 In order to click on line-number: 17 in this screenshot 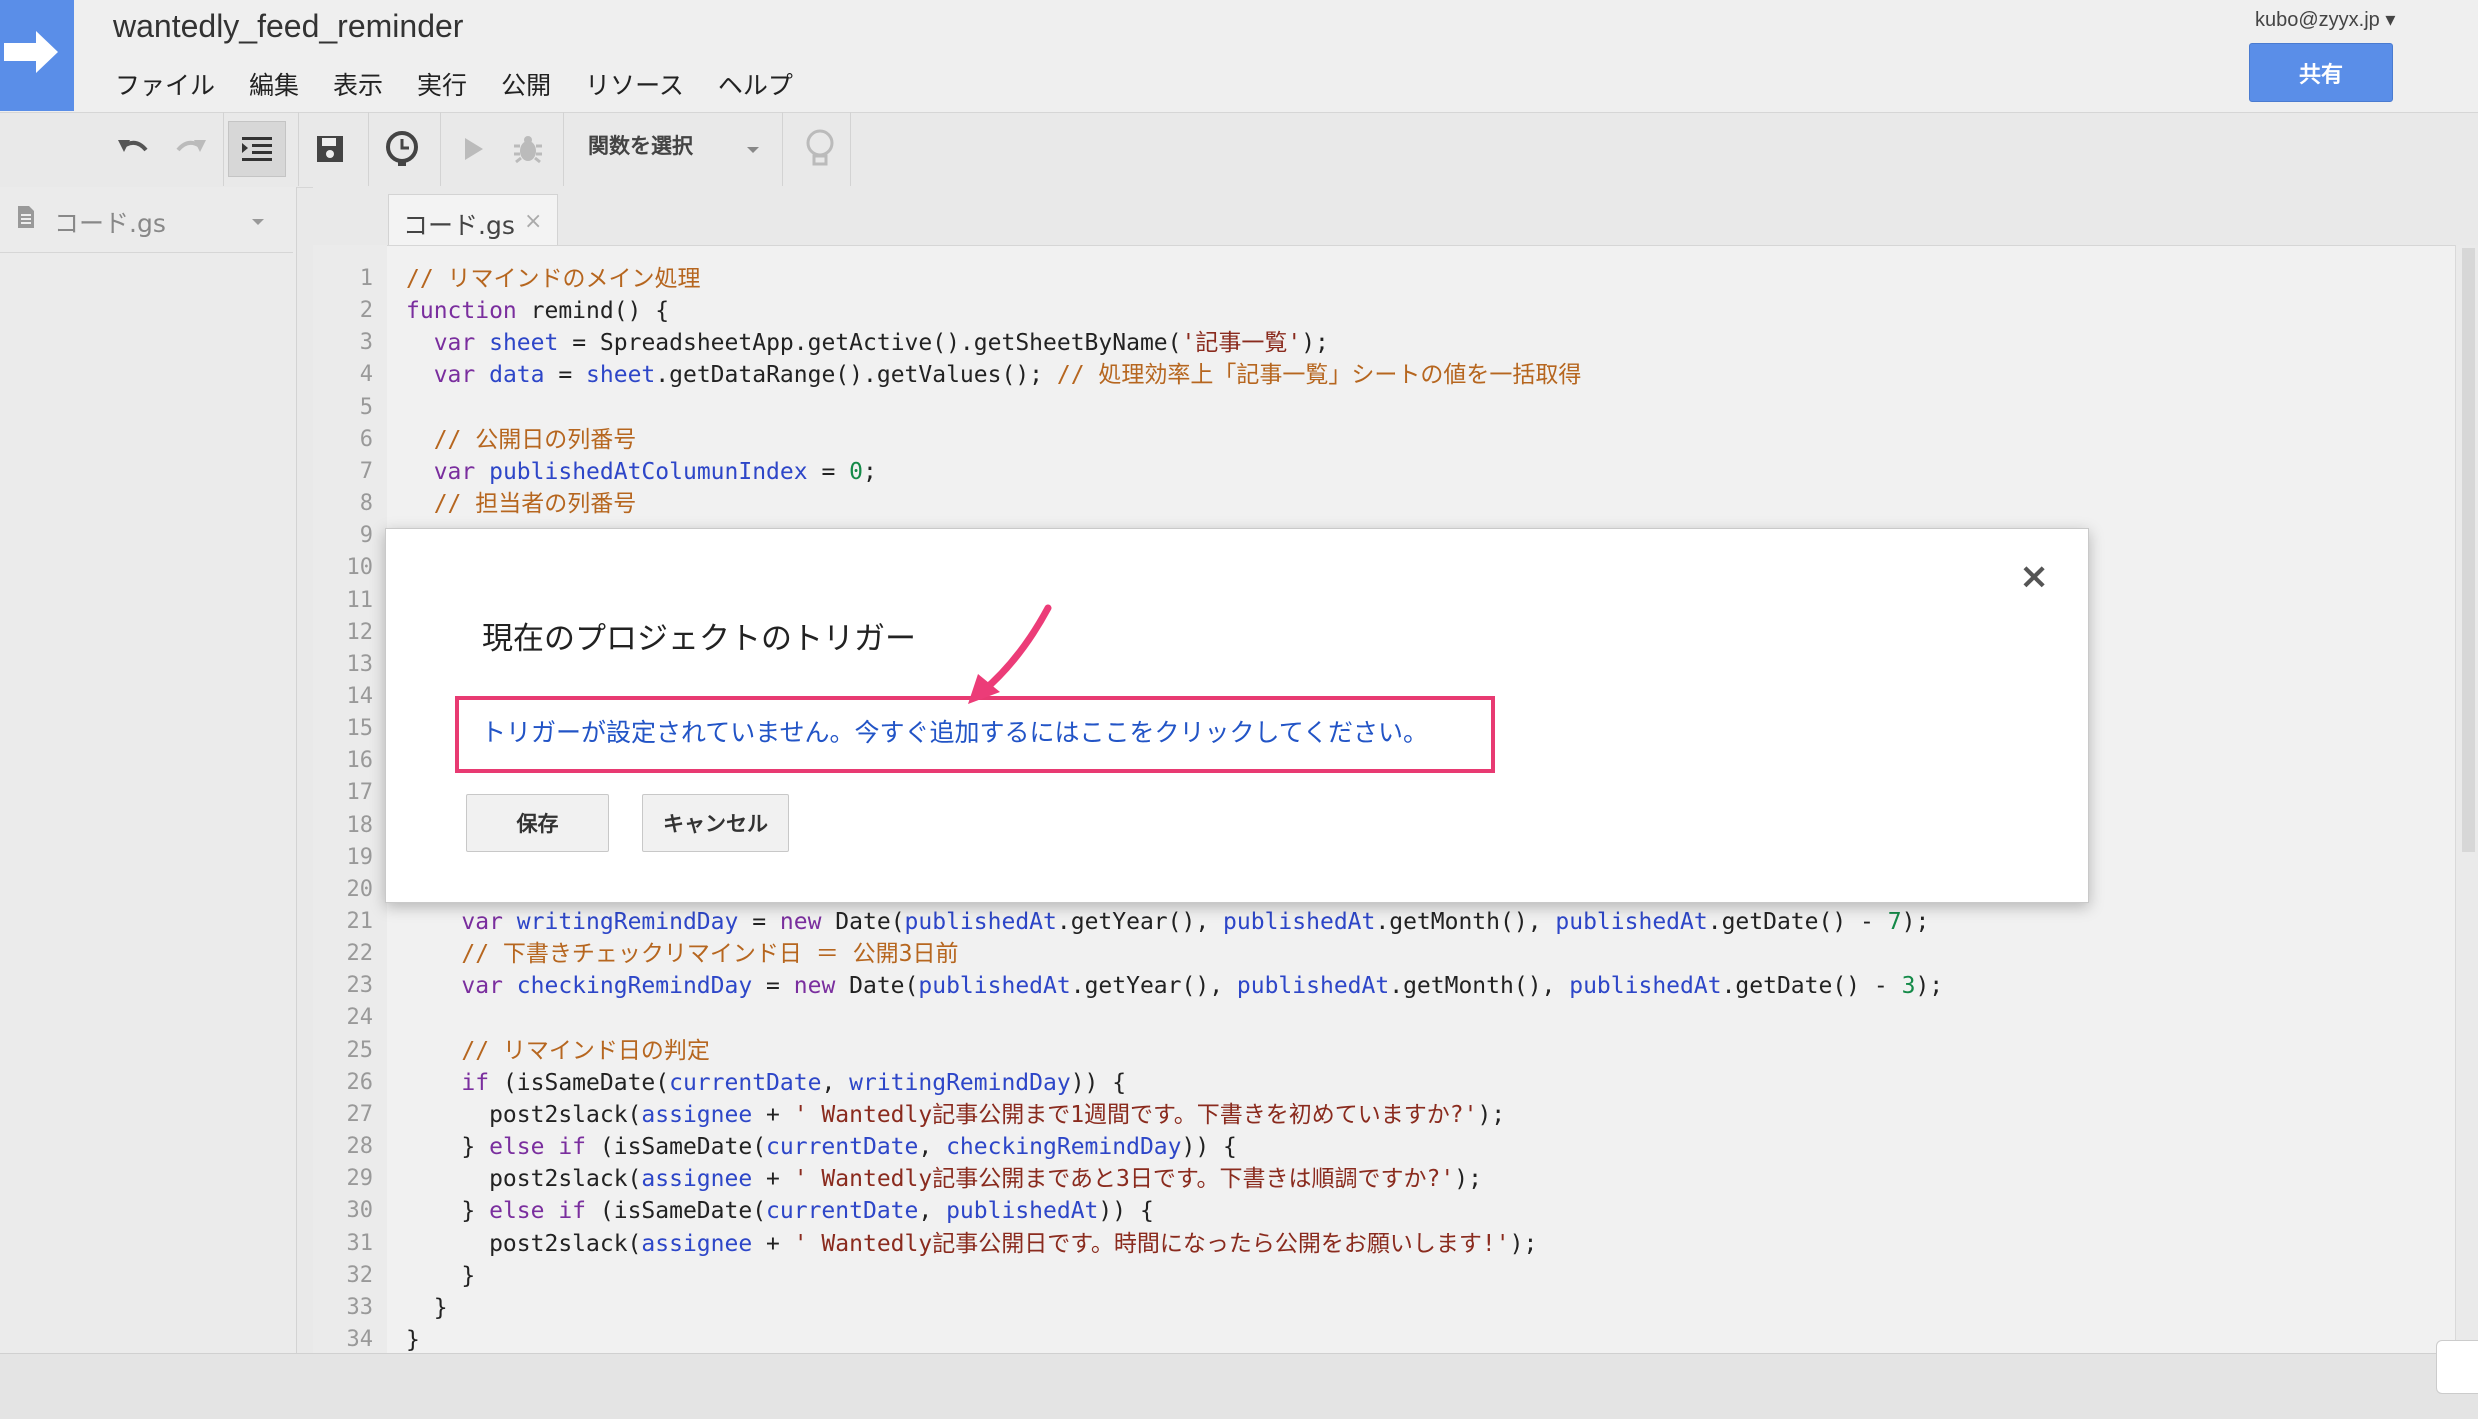, I will do `click(360, 792)`.